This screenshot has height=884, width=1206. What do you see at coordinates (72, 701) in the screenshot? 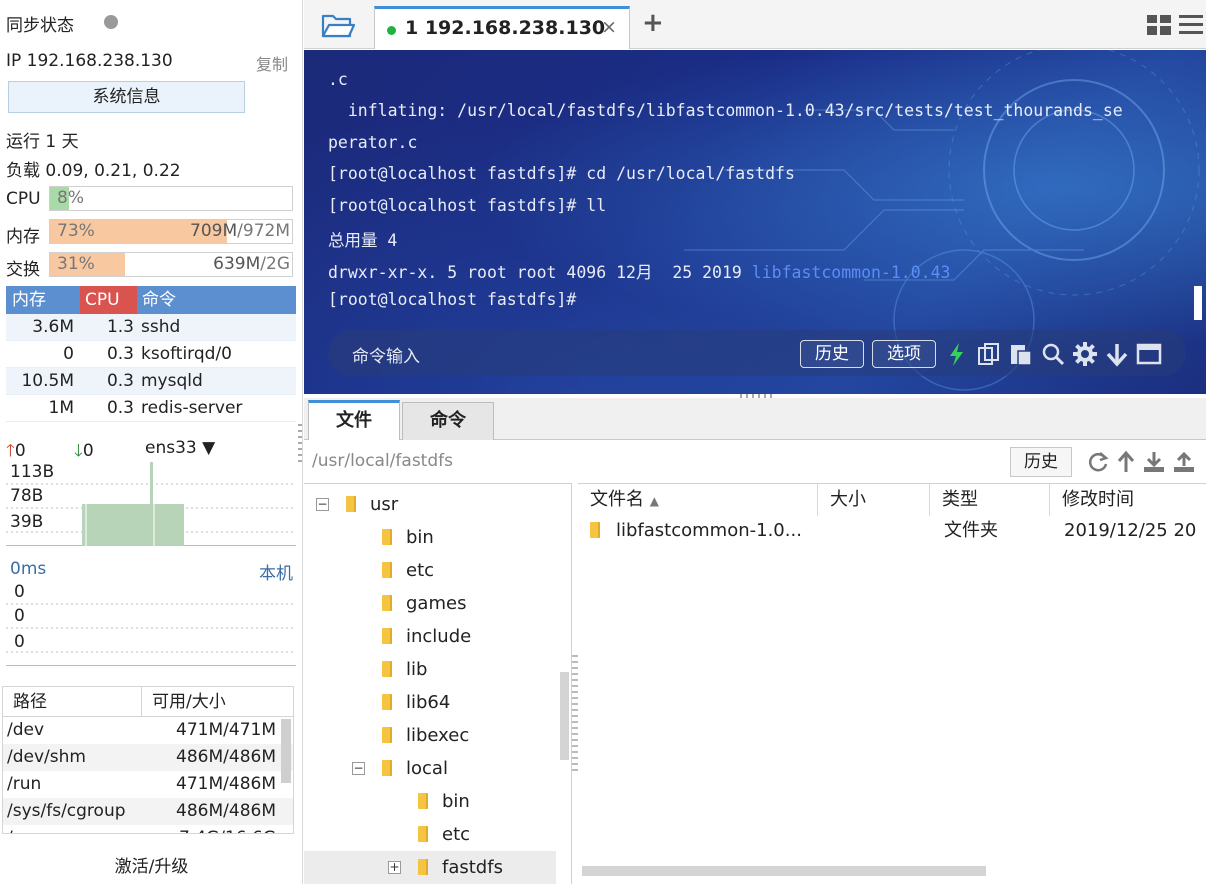
I see `column-path: 路径` at bounding box center [72, 701].